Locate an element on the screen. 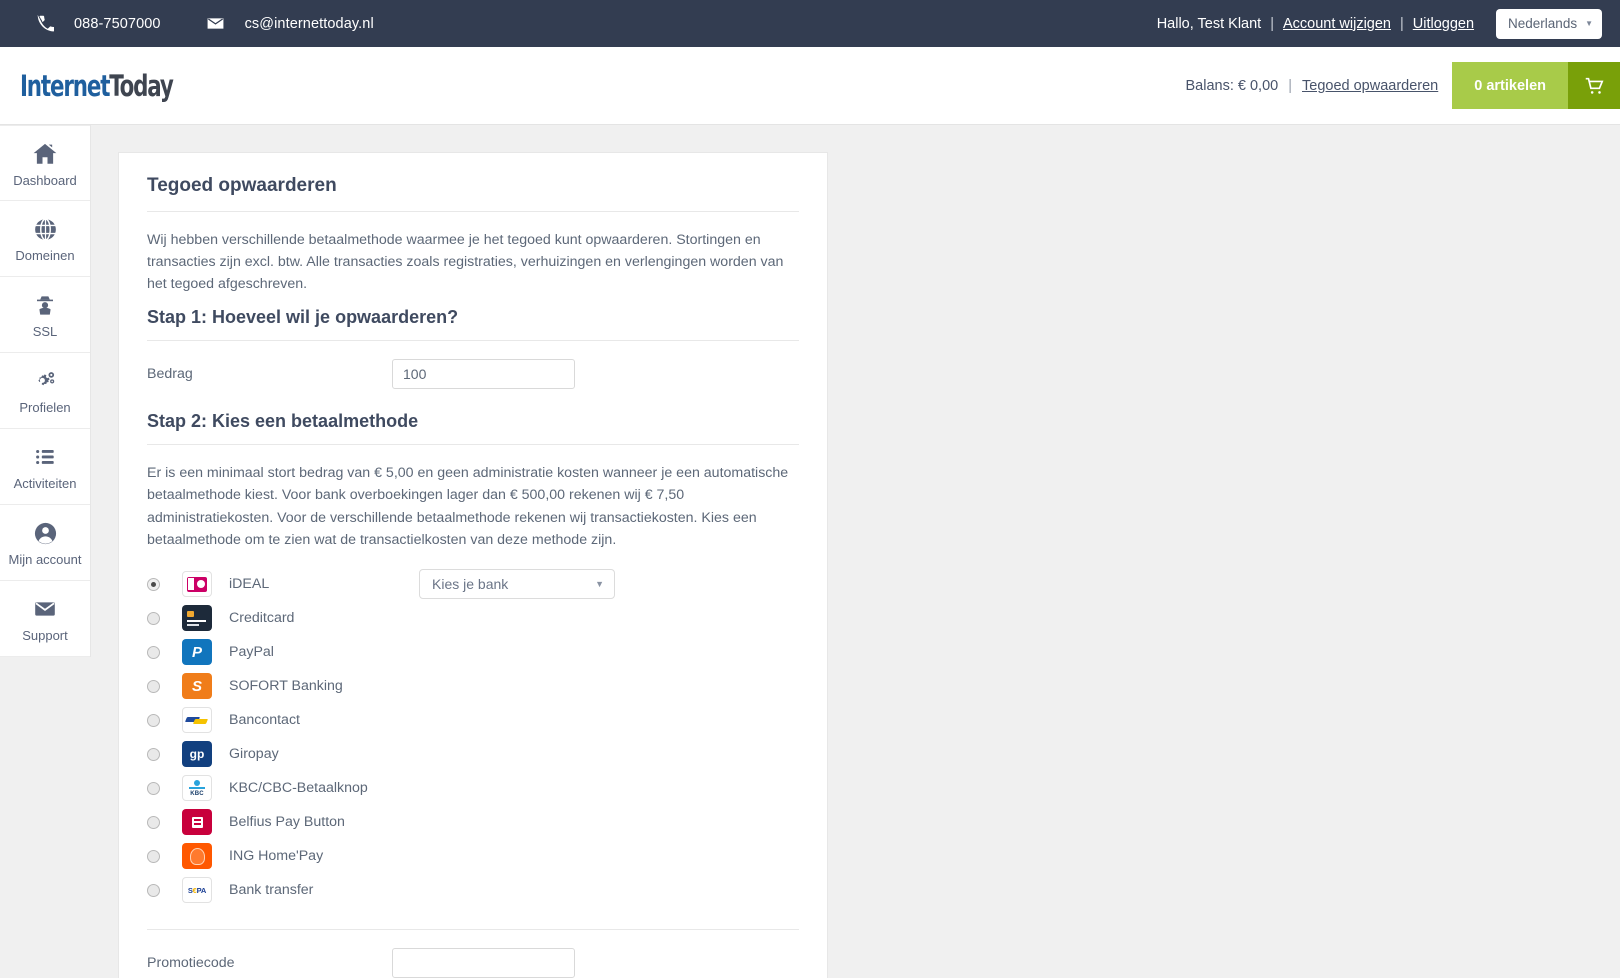  cart-button: 0 artikelen is located at coordinates (1536, 85).